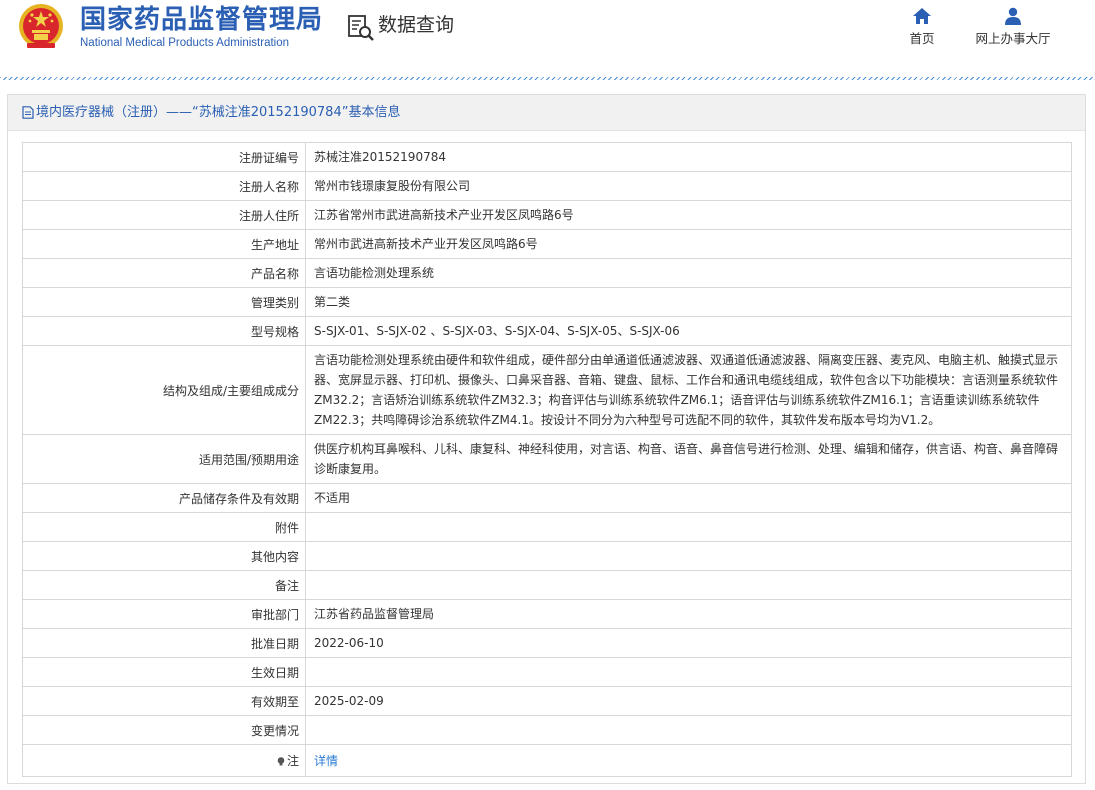 The image size is (1095, 790). I want to click on table-row: 注册人名称 常州市钱璟康复股份有限公司, so click(547, 186).